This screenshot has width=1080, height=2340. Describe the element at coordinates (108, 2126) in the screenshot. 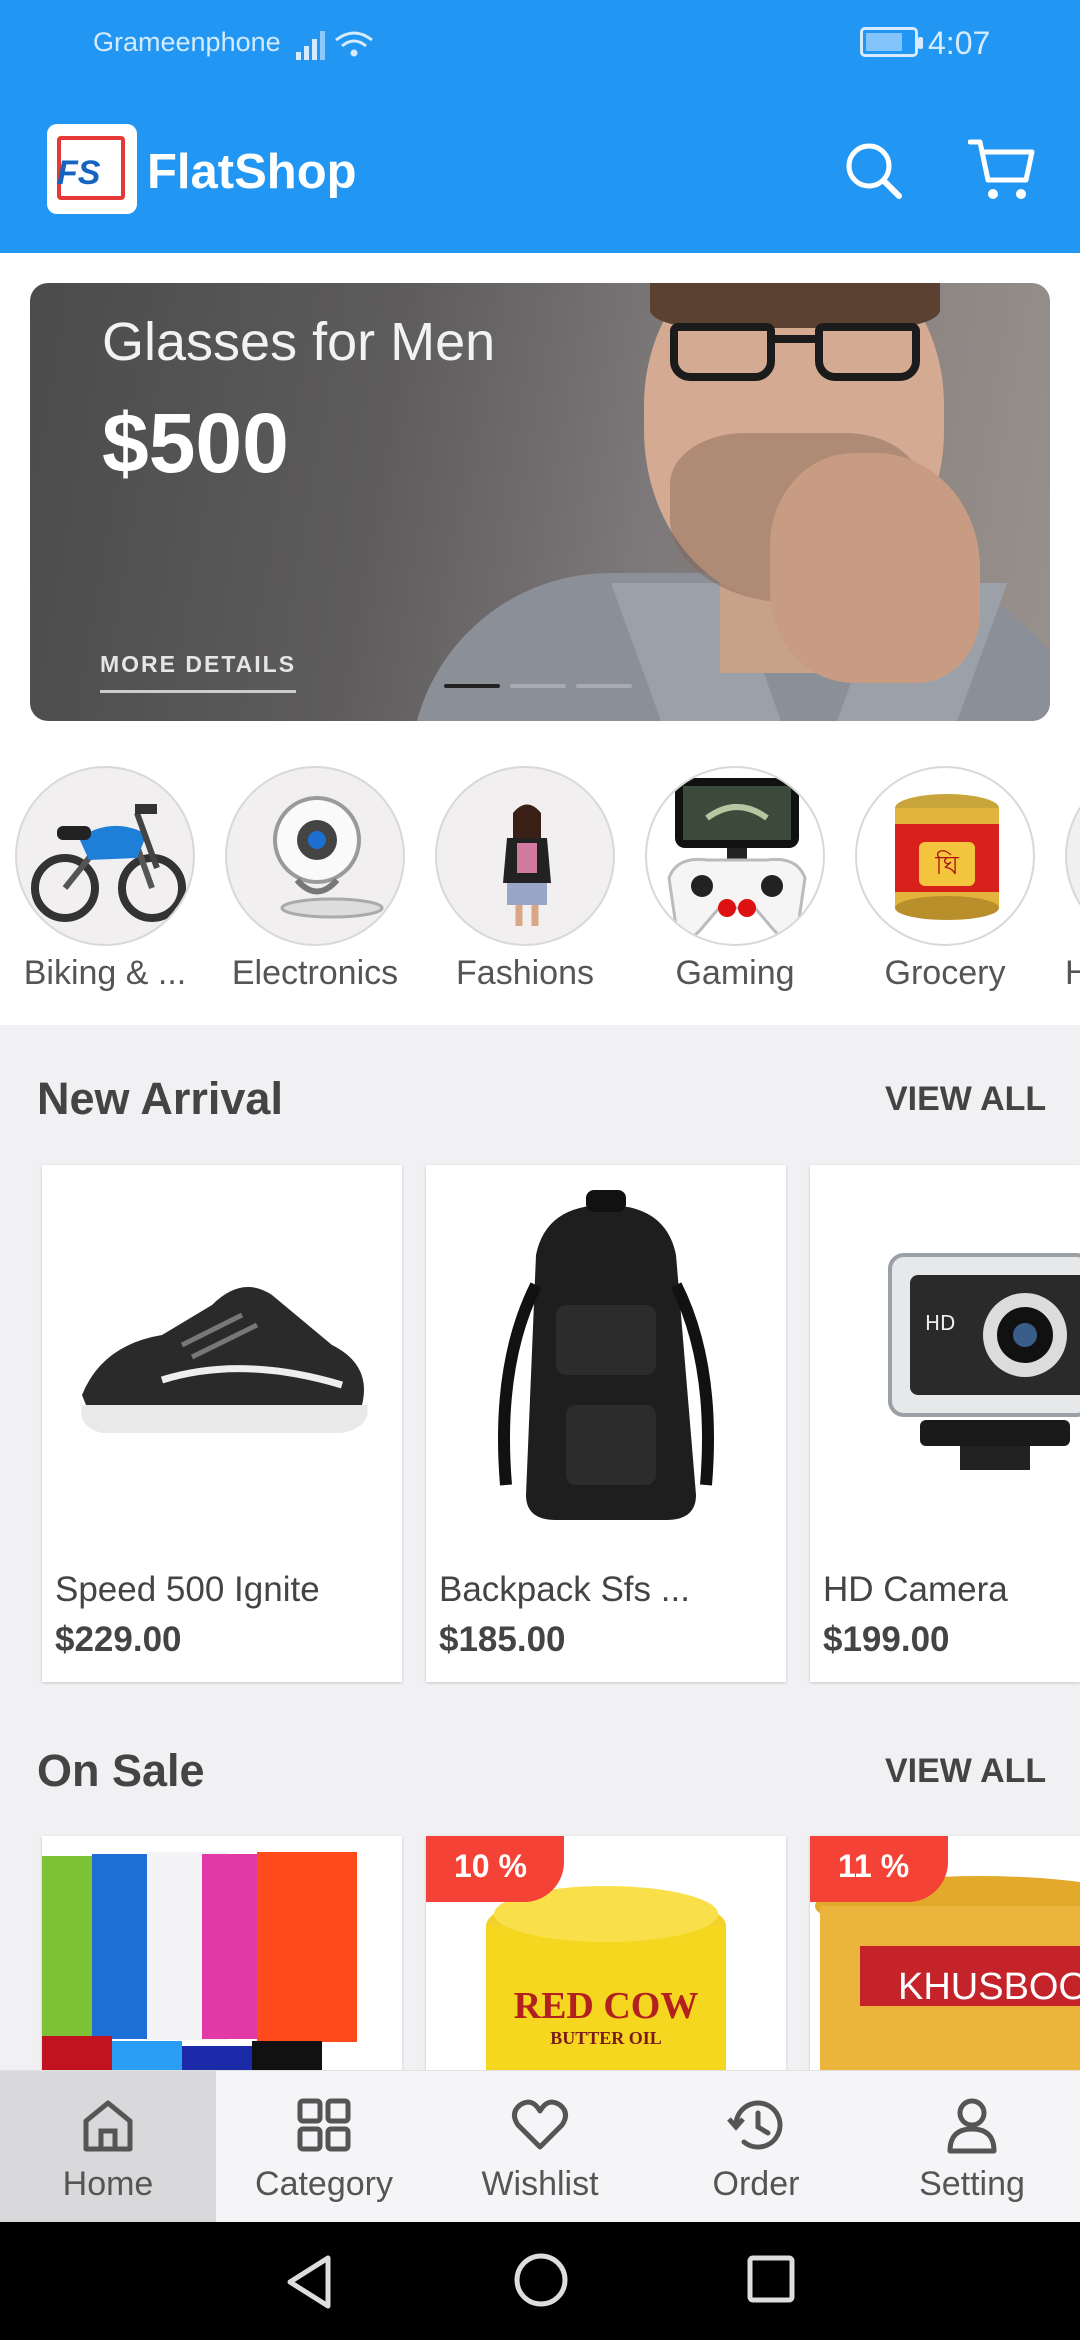

I see `home-icon` at that location.